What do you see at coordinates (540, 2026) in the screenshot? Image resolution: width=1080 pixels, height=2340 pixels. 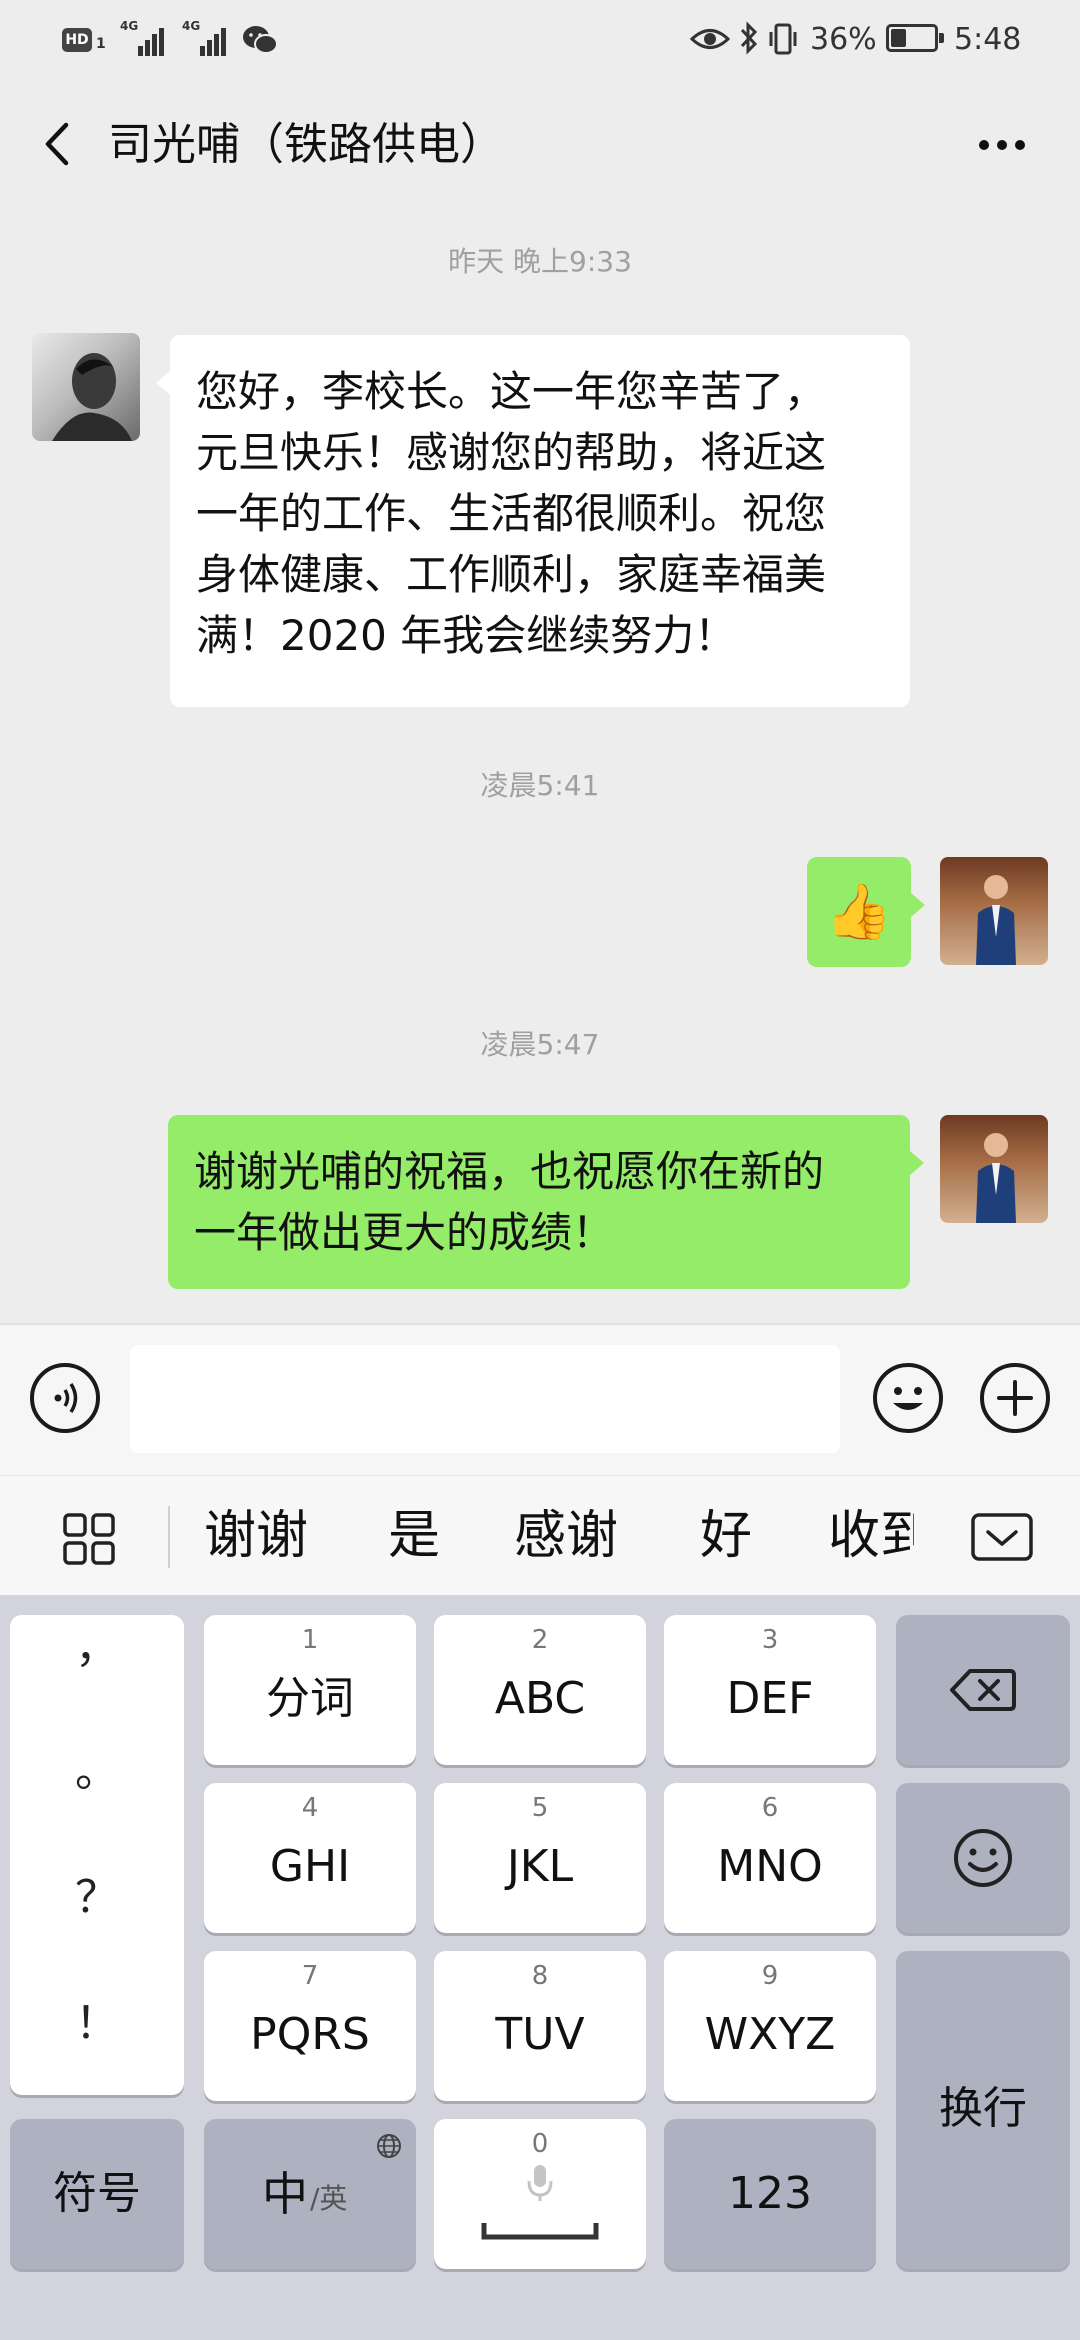 I see `key-8: 8 TUV` at bounding box center [540, 2026].